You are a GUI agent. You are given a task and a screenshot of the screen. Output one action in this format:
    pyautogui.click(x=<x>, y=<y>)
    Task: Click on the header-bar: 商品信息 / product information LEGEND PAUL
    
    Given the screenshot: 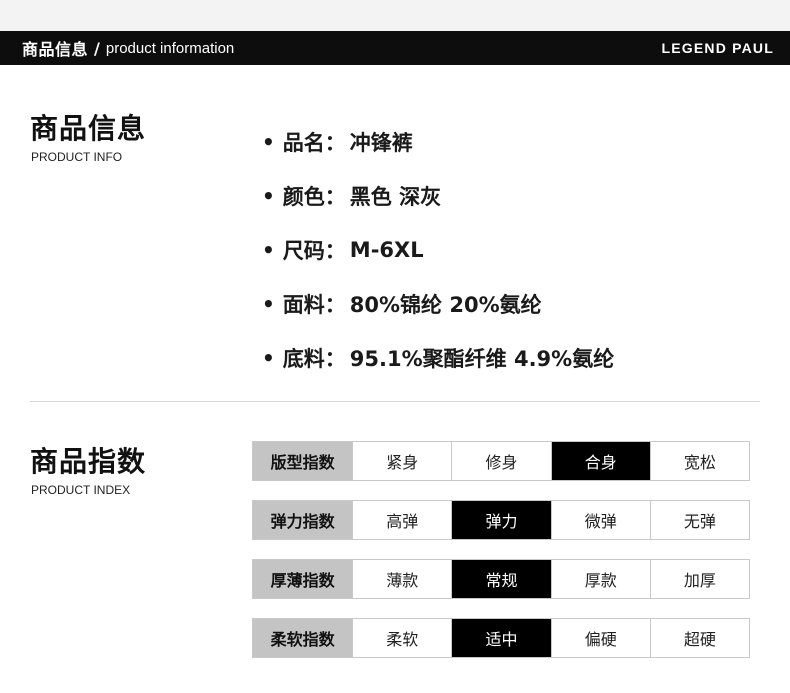 What is the action you would take?
    pyautogui.click(x=395, y=48)
    